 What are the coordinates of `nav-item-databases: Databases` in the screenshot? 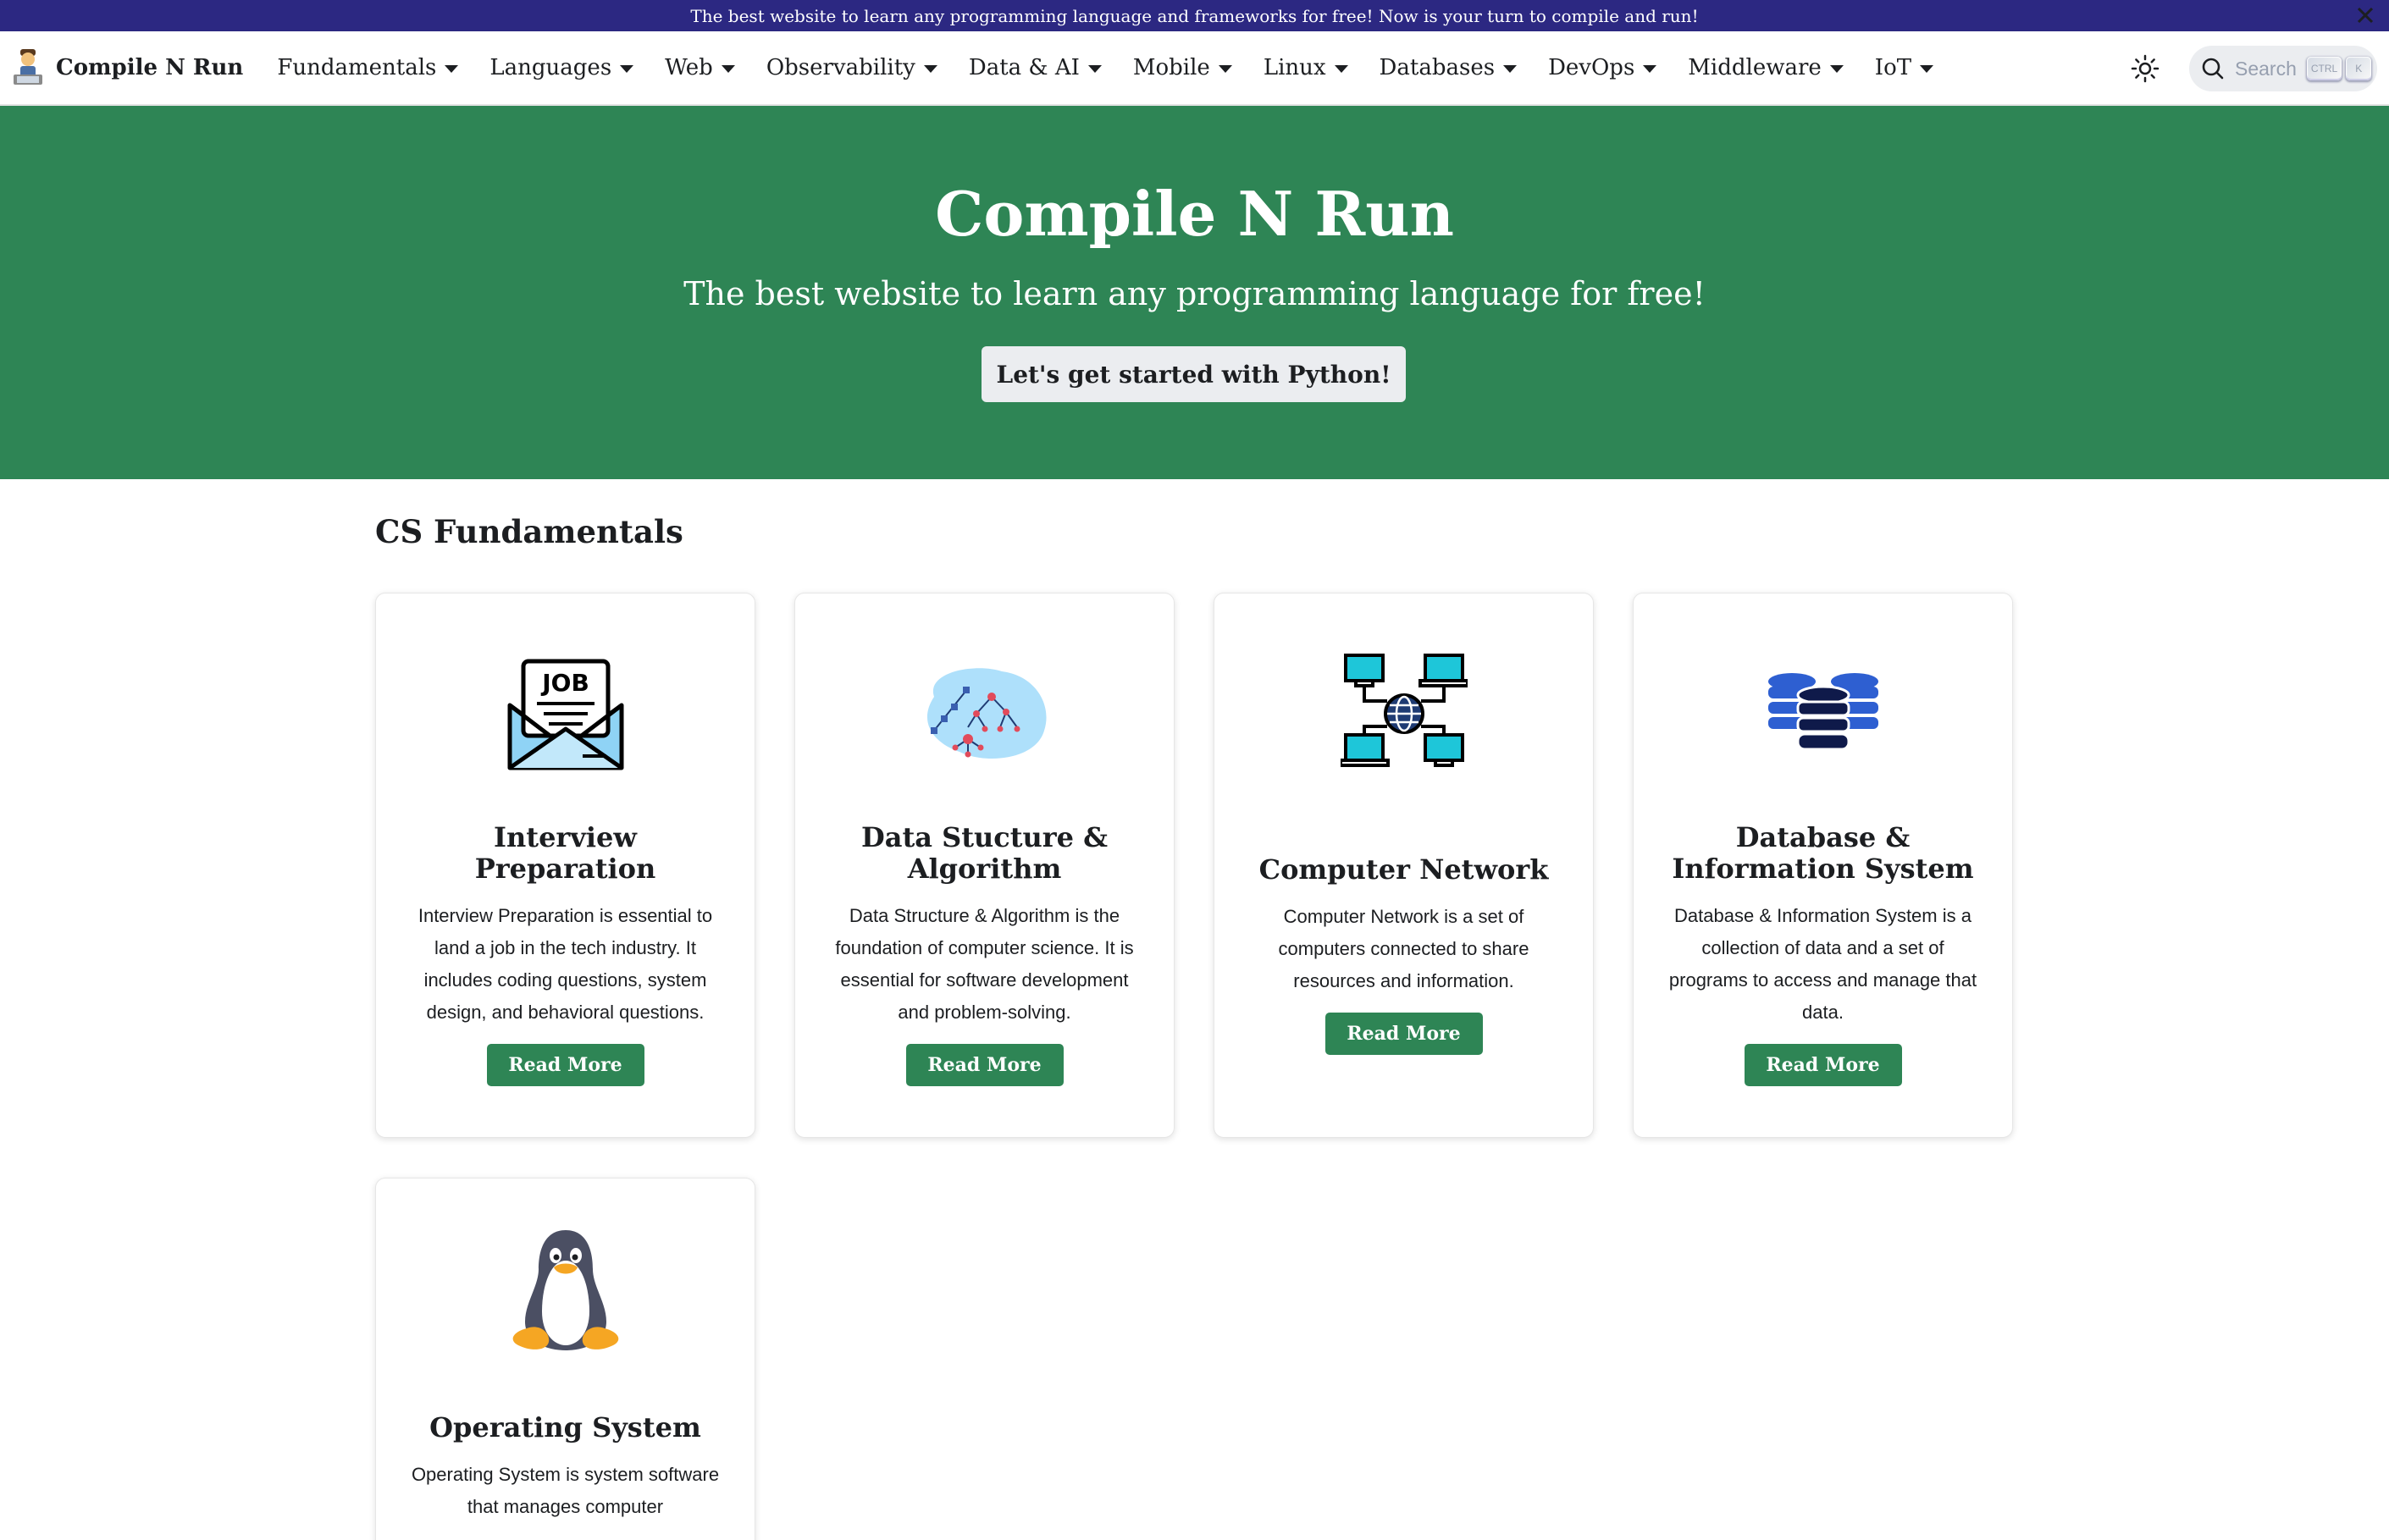 It's located at (1449, 67).